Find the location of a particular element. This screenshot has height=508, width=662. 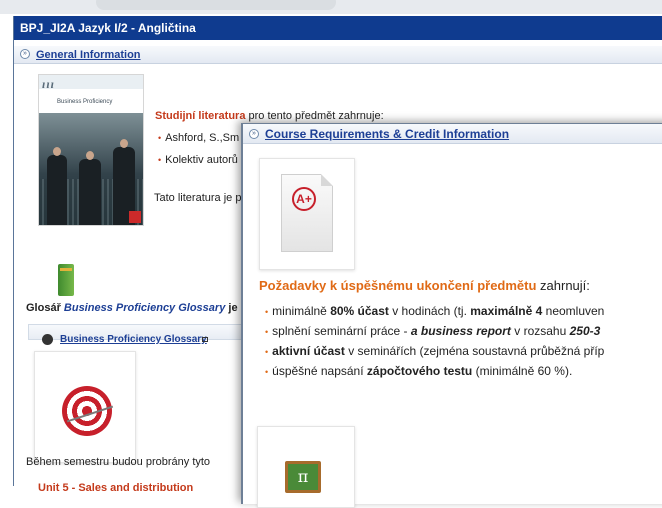

requirement-text: (minimálně 60 %). is located at coordinates (522, 371).